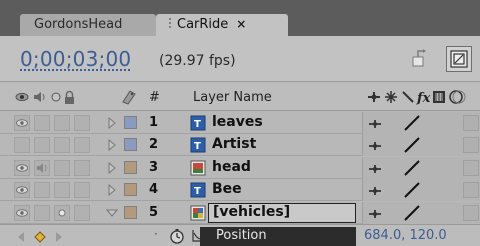 This screenshot has width=480, height=246. What do you see at coordinates (198, 213) in the screenshot?
I see `precomp-layer-icon` at bounding box center [198, 213].